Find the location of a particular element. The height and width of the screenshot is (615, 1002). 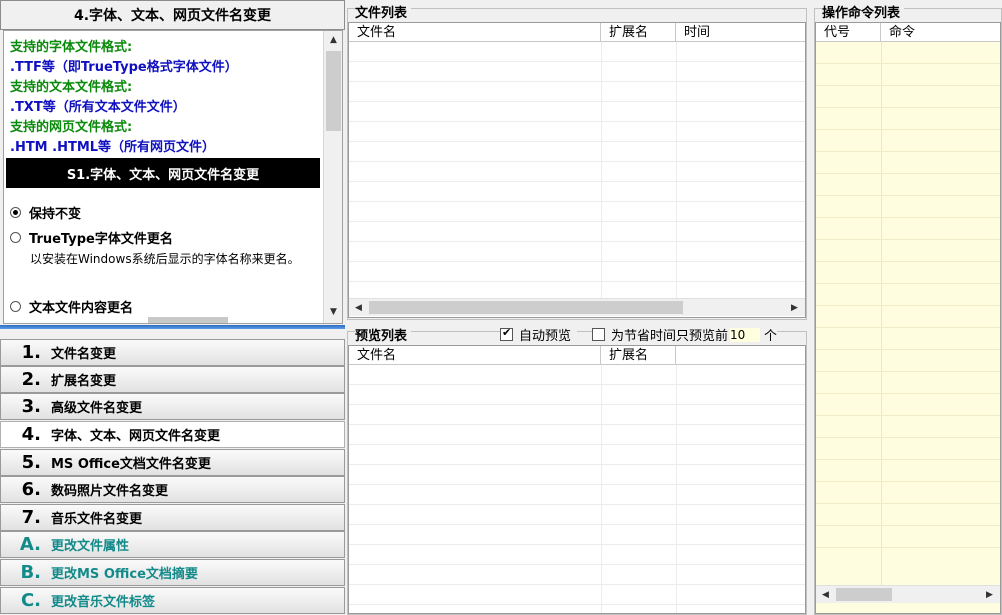

partial-scrollbar-thumb is located at coordinates (188, 320).